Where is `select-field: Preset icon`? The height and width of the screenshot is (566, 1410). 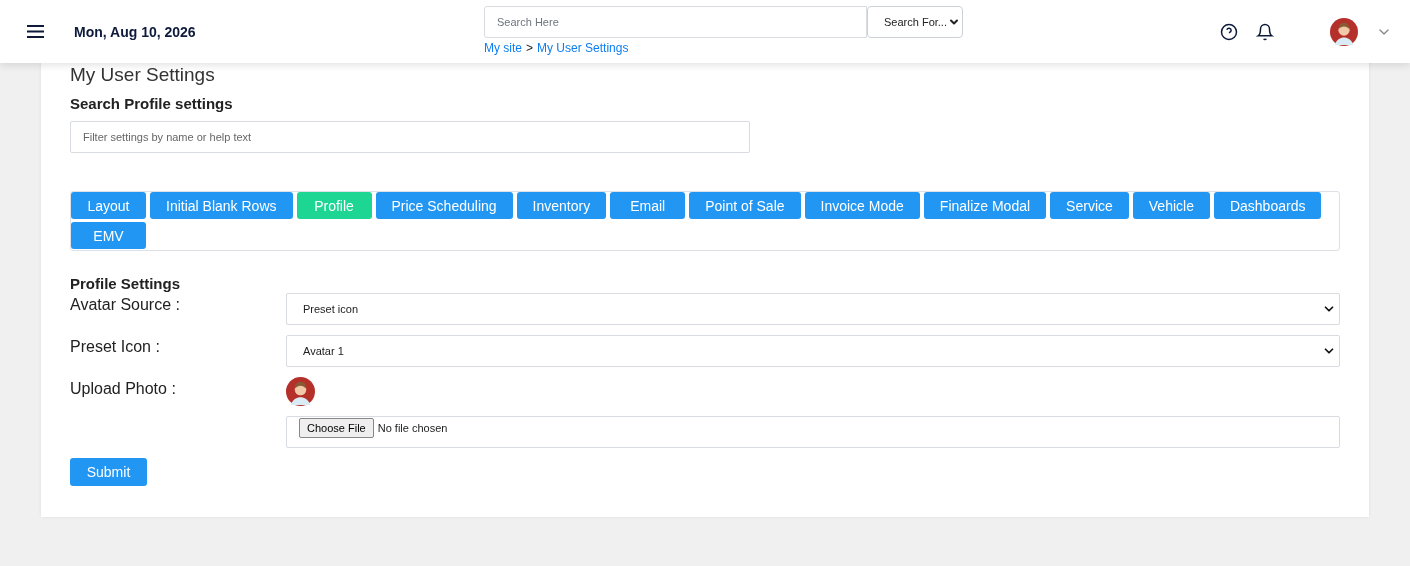 select-field: Preset icon is located at coordinates (813, 309).